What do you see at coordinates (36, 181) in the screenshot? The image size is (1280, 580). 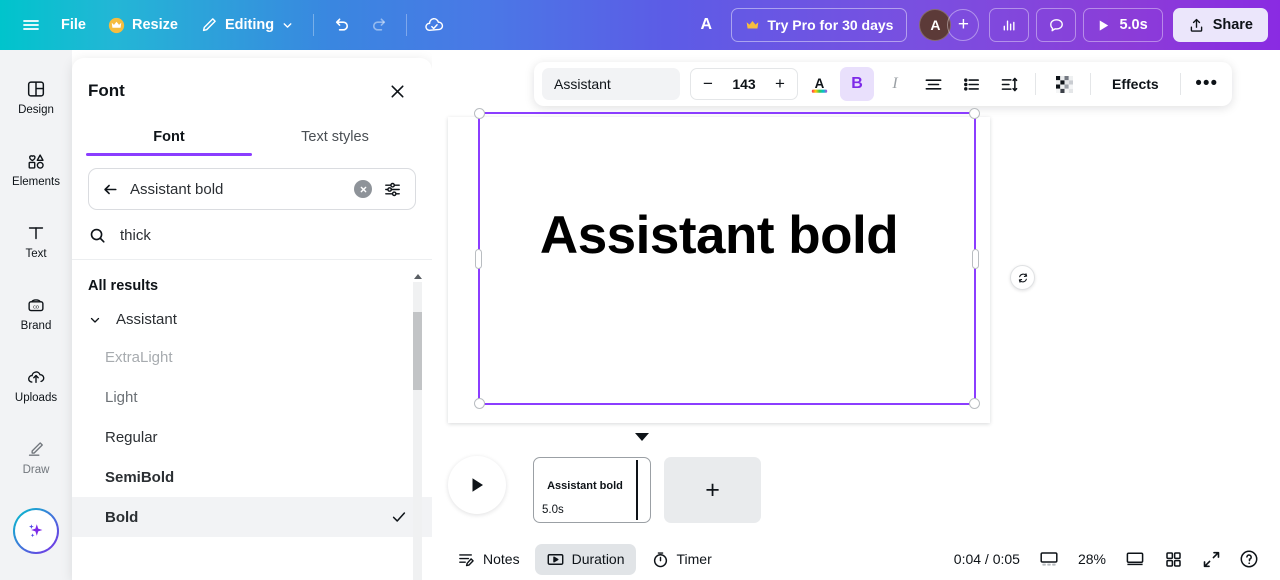 I see `sidebar-item-label: Elements` at bounding box center [36, 181].